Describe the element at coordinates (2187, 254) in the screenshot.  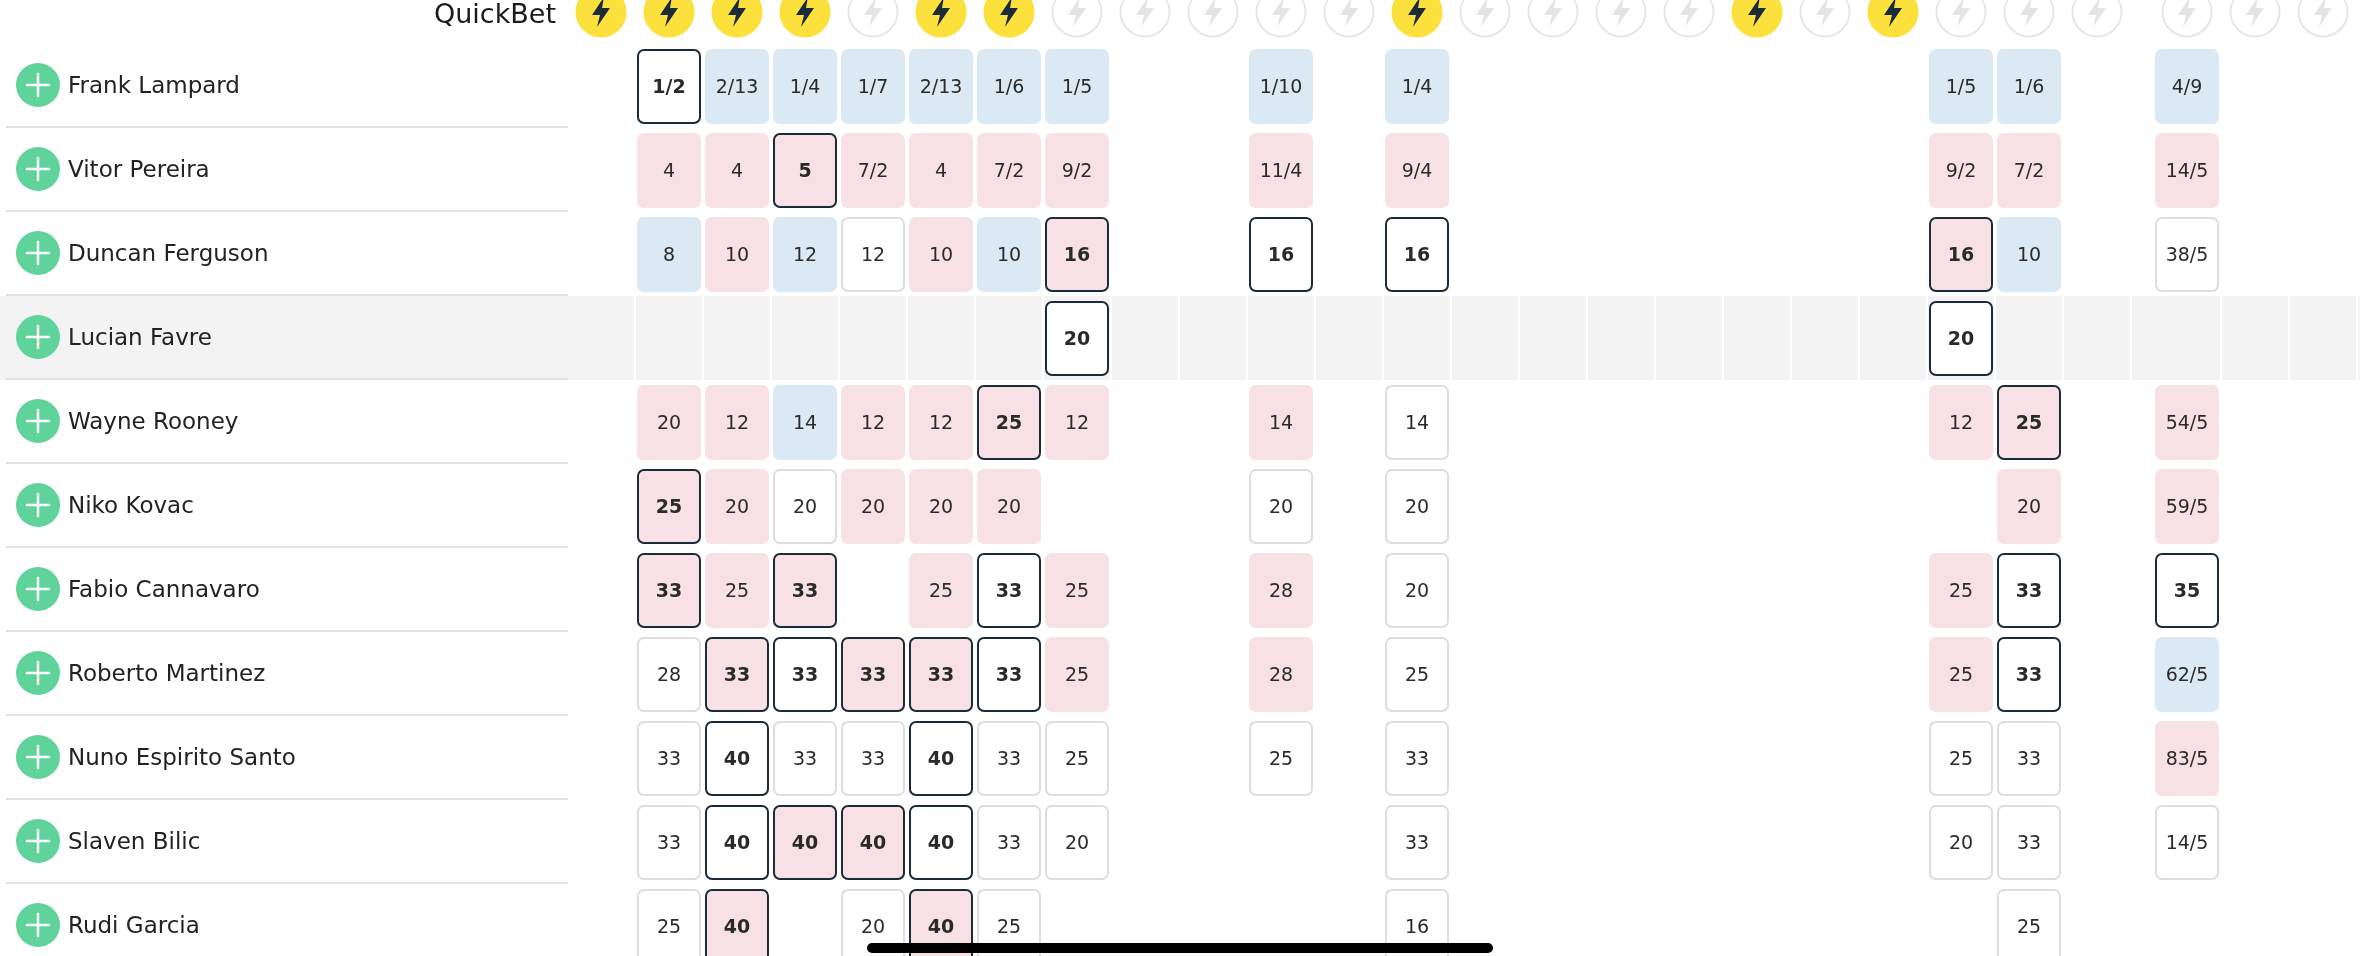
I see `odds-button: 38/5` at that location.